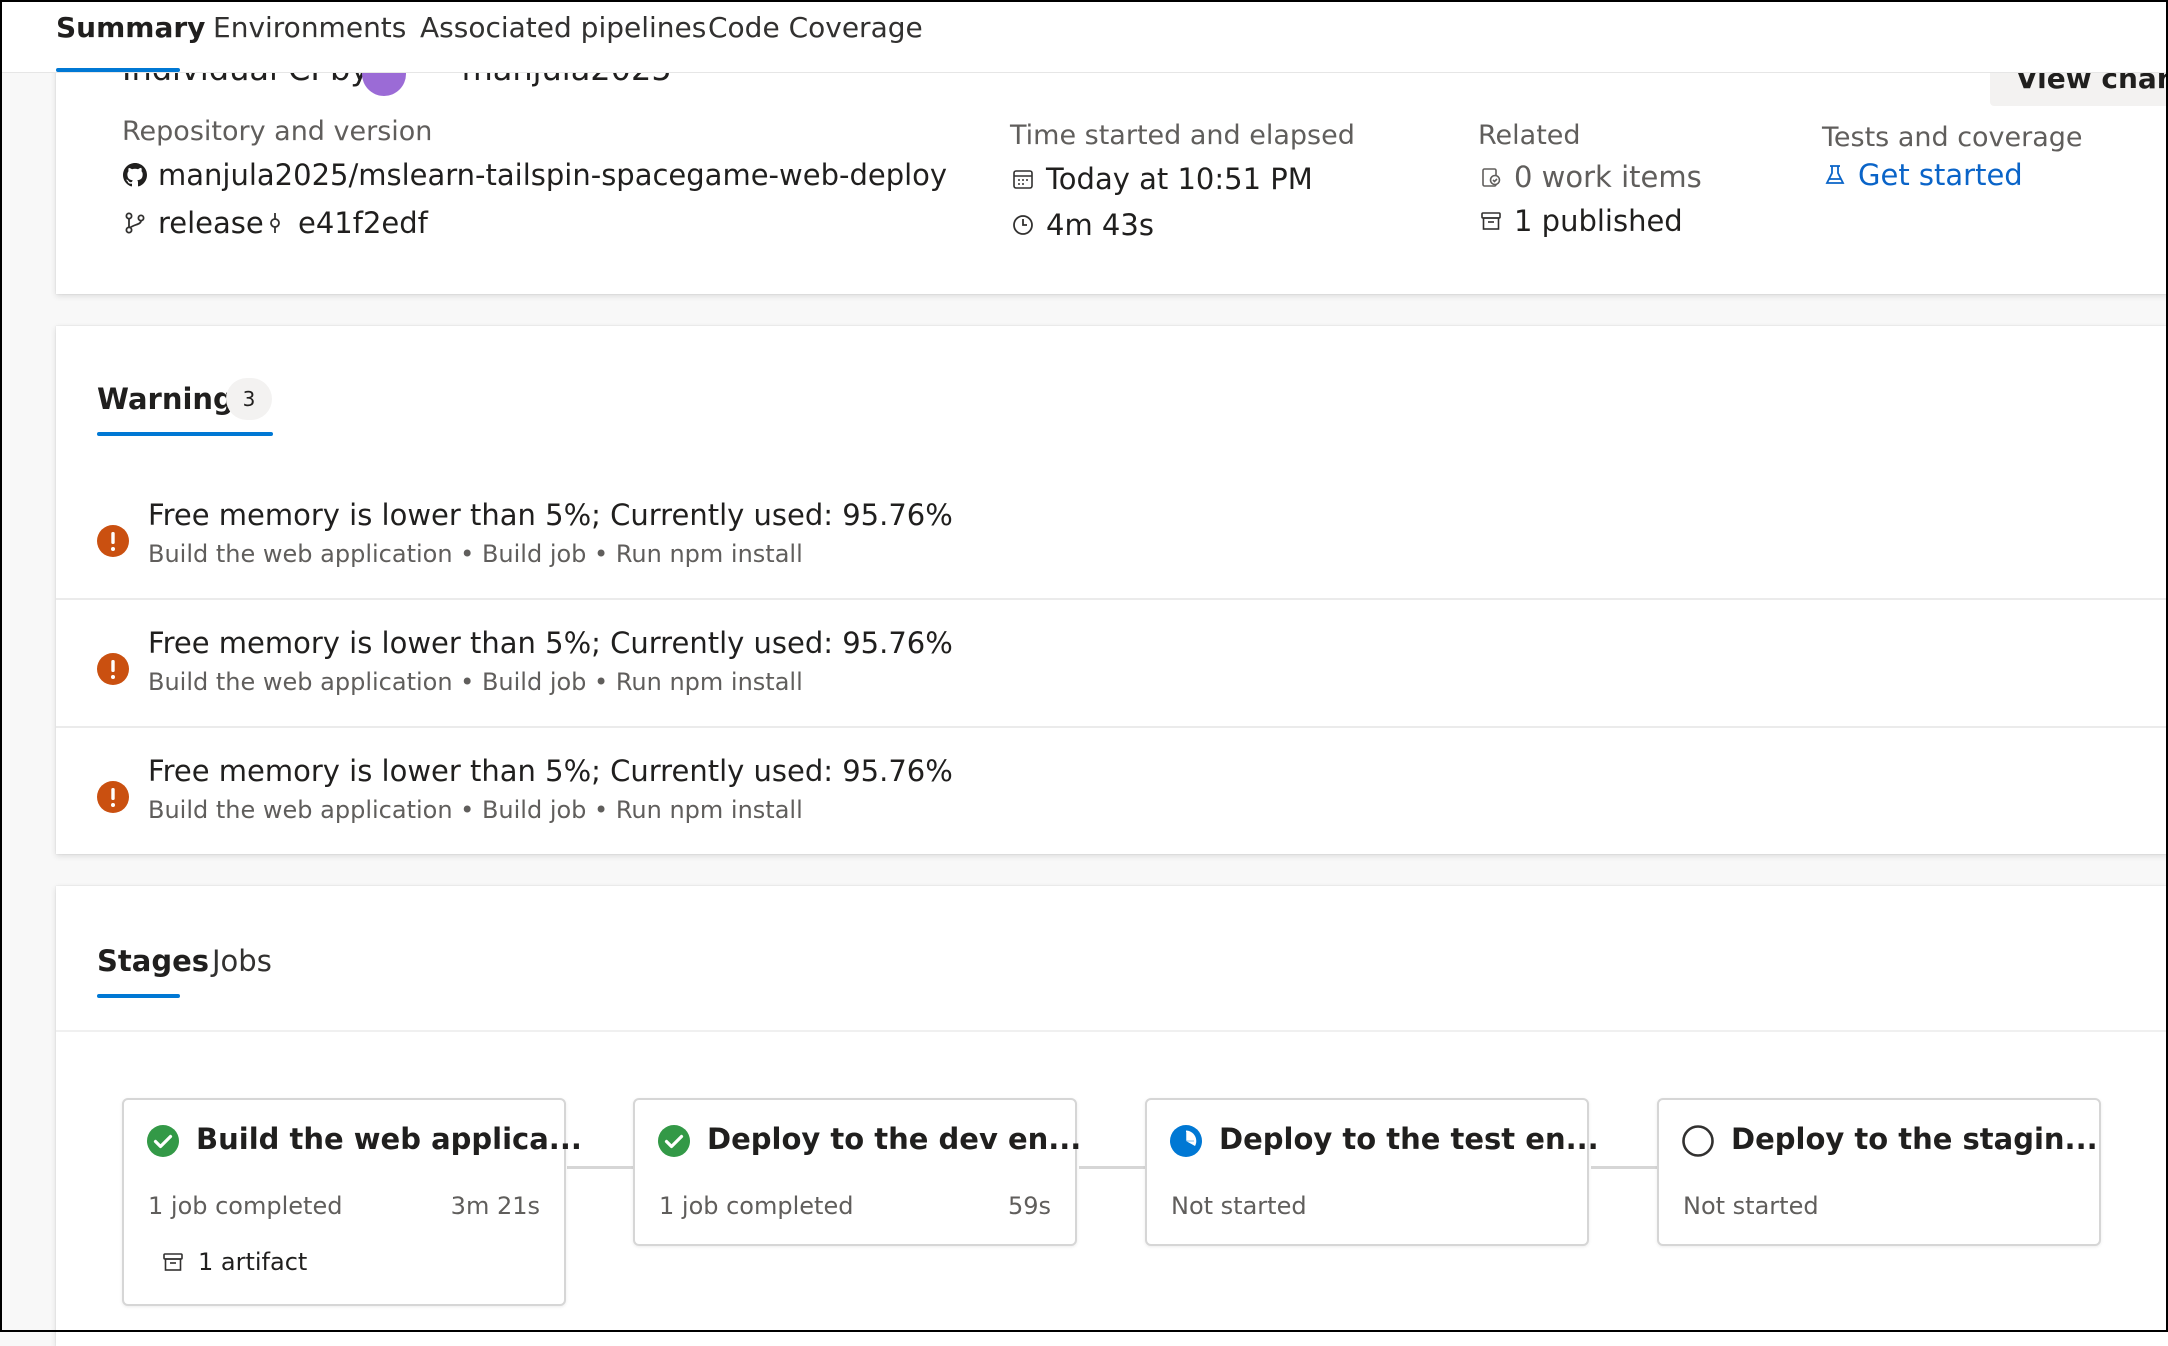 Image resolution: width=2168 pixels, height=1346 pixels. I want to click on published-text: 1 published, so click(1598, 221).